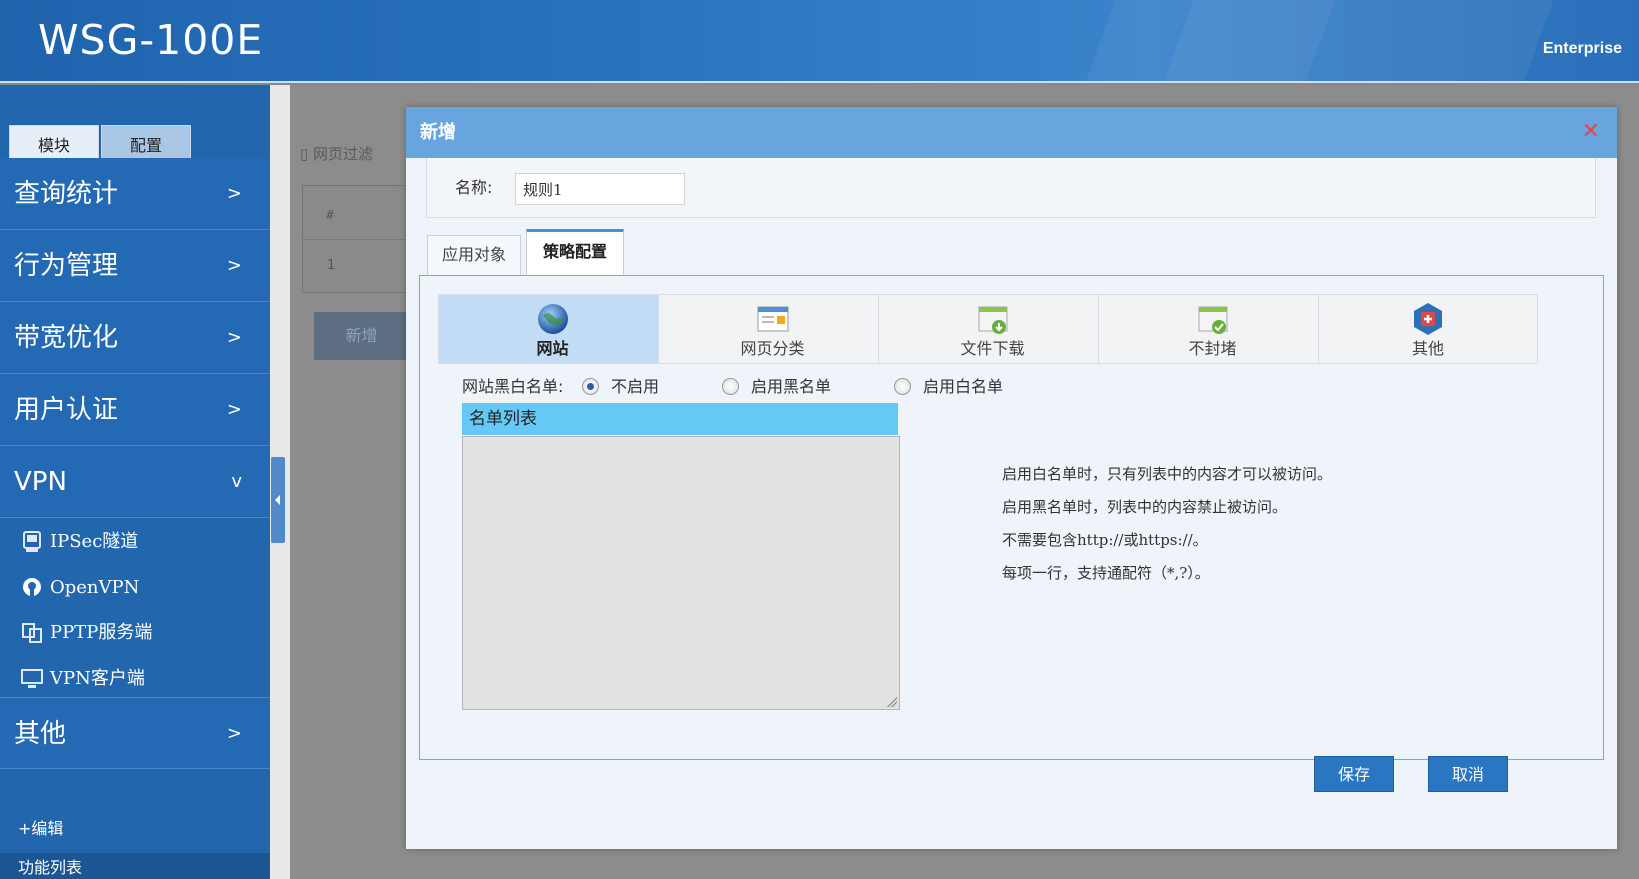  I want to click on list-textarea, so click(681, 573).